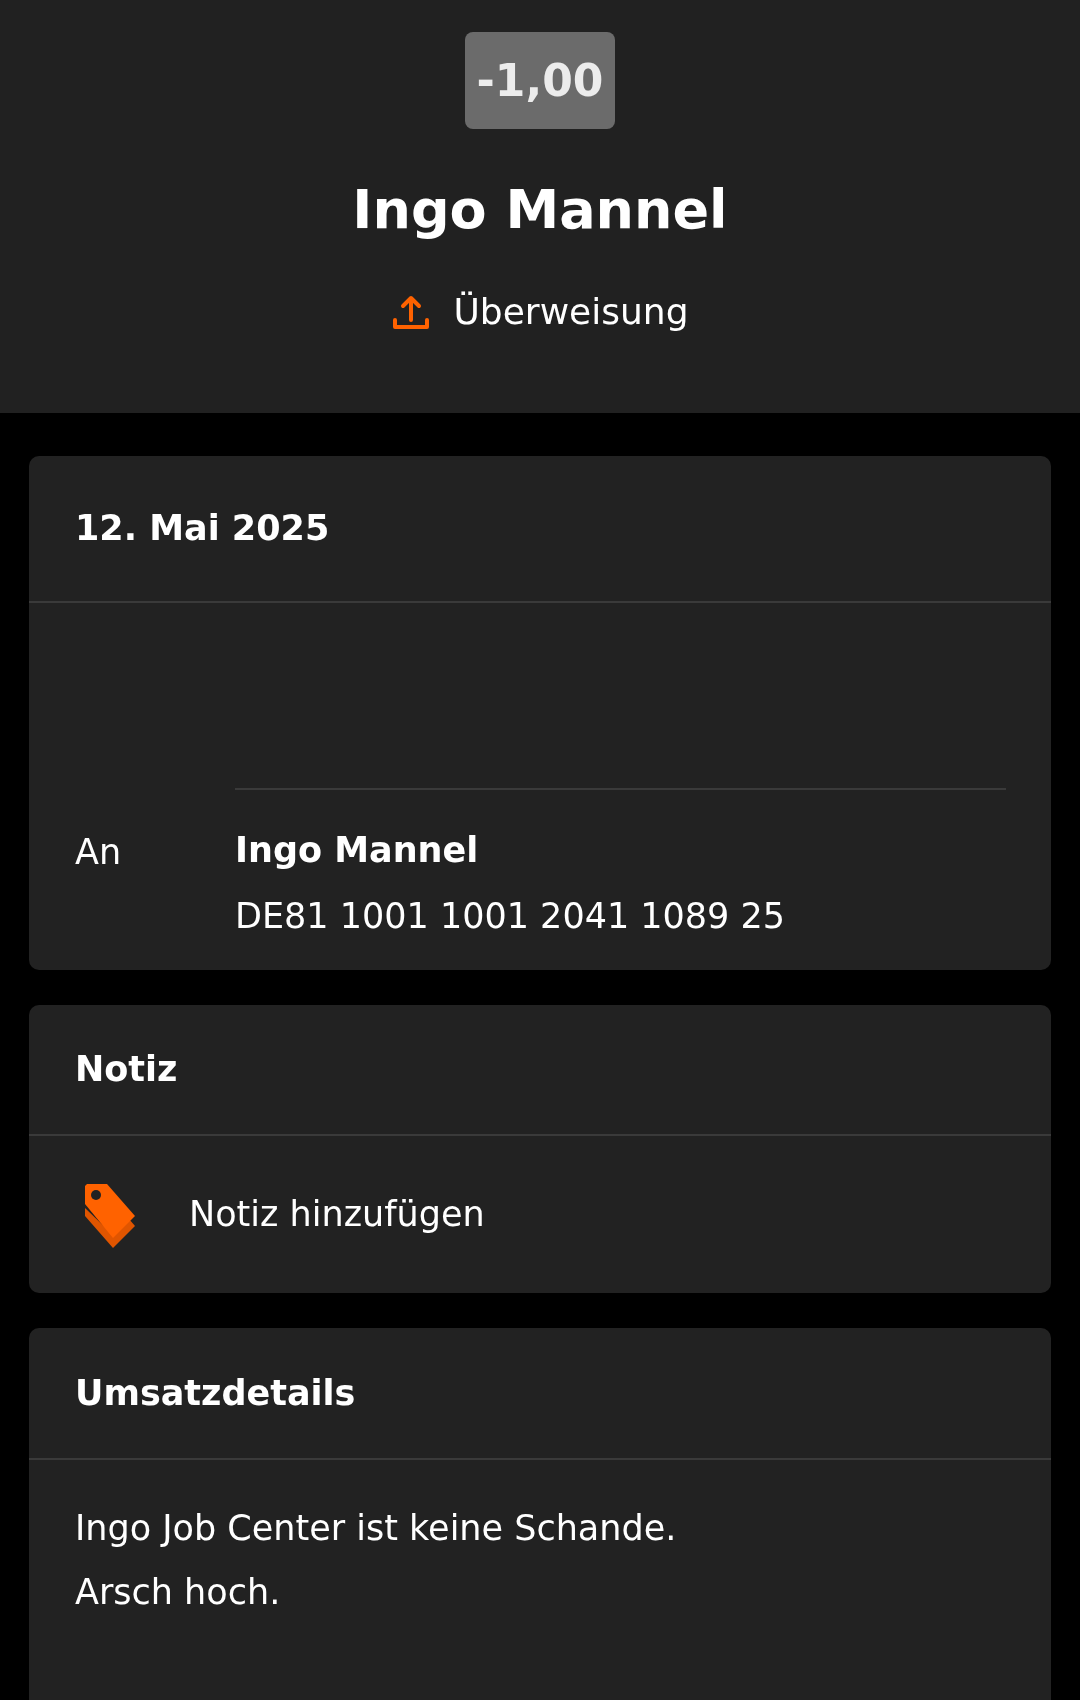  I want to click on amount-badge: -1,00, so click(540, 80).